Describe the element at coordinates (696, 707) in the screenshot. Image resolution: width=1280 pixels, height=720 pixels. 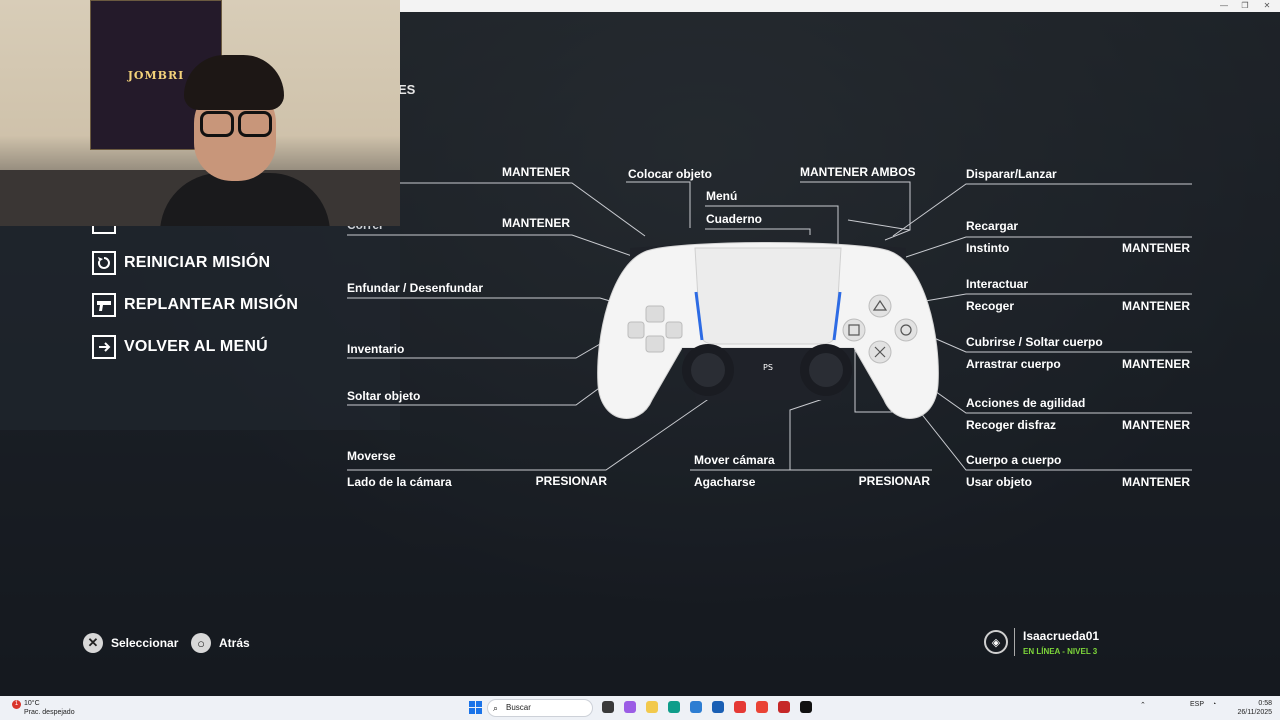
I see `store-icon` at that location.